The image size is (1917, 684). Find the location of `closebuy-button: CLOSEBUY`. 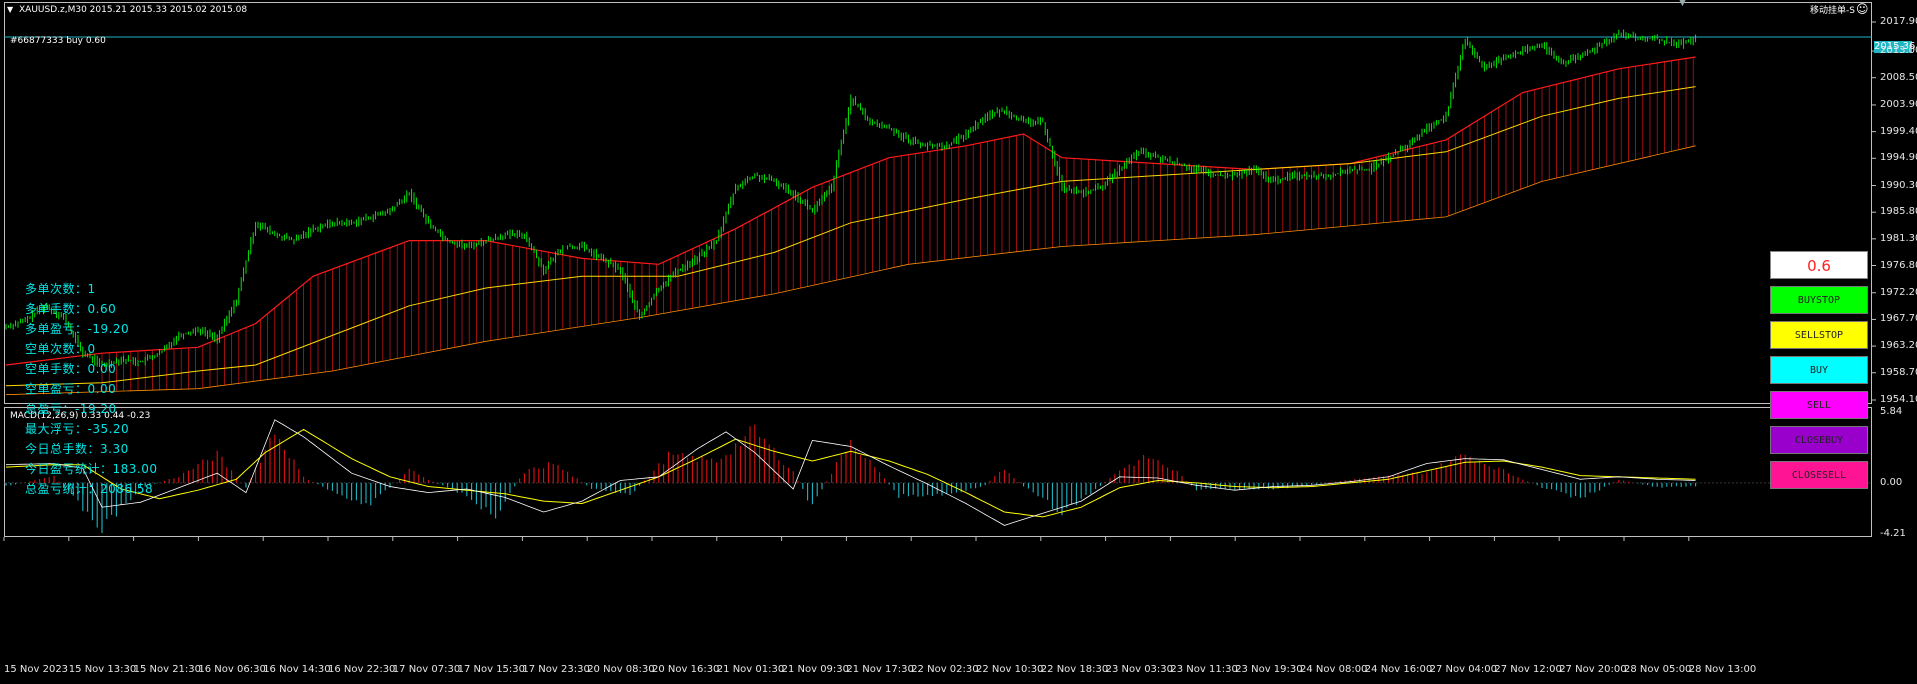

closebuy-button: CLOSEBUY is located at coordinates (1819, 440).